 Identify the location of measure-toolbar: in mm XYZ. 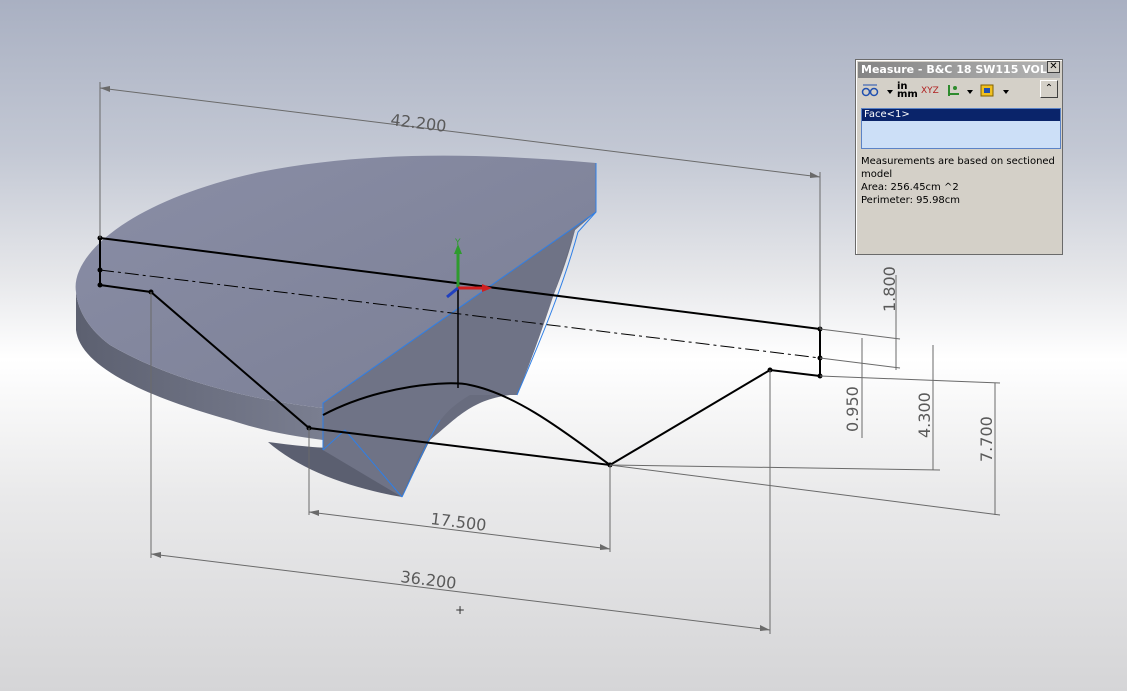
(959, 91).